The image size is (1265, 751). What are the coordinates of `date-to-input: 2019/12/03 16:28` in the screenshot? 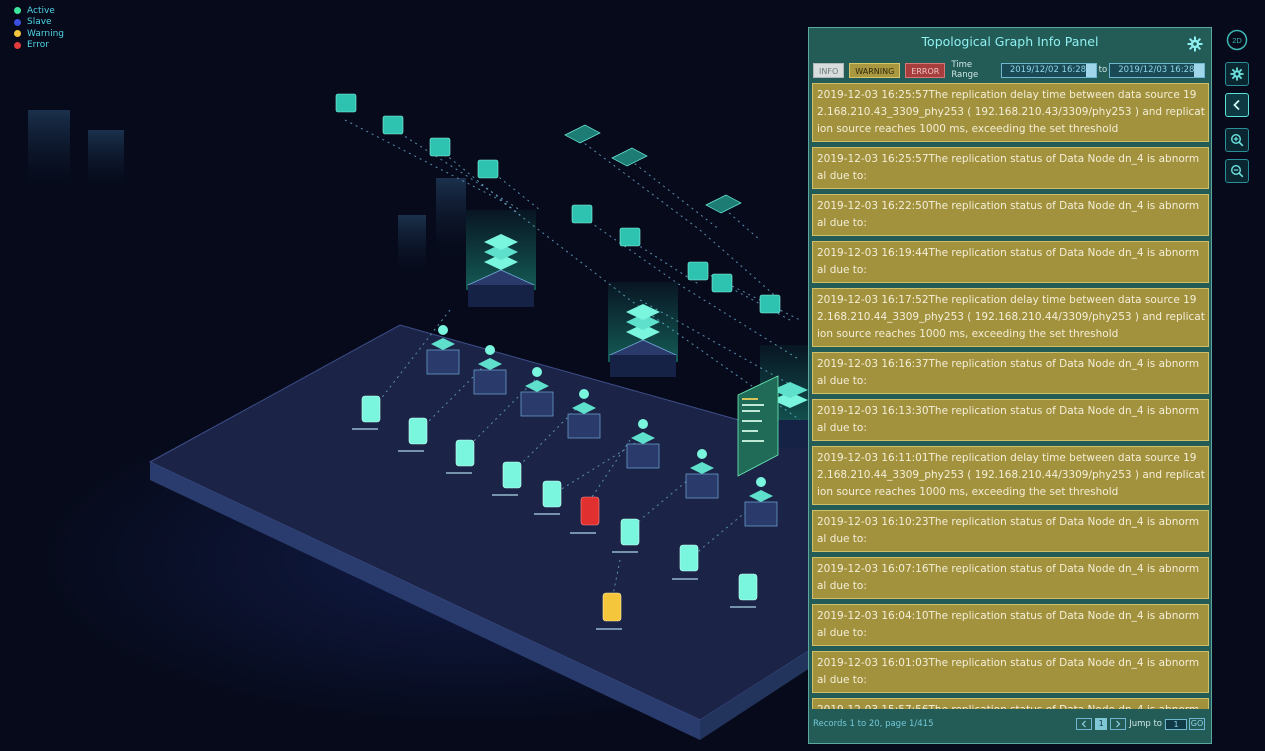 It's located at (1157, 70).